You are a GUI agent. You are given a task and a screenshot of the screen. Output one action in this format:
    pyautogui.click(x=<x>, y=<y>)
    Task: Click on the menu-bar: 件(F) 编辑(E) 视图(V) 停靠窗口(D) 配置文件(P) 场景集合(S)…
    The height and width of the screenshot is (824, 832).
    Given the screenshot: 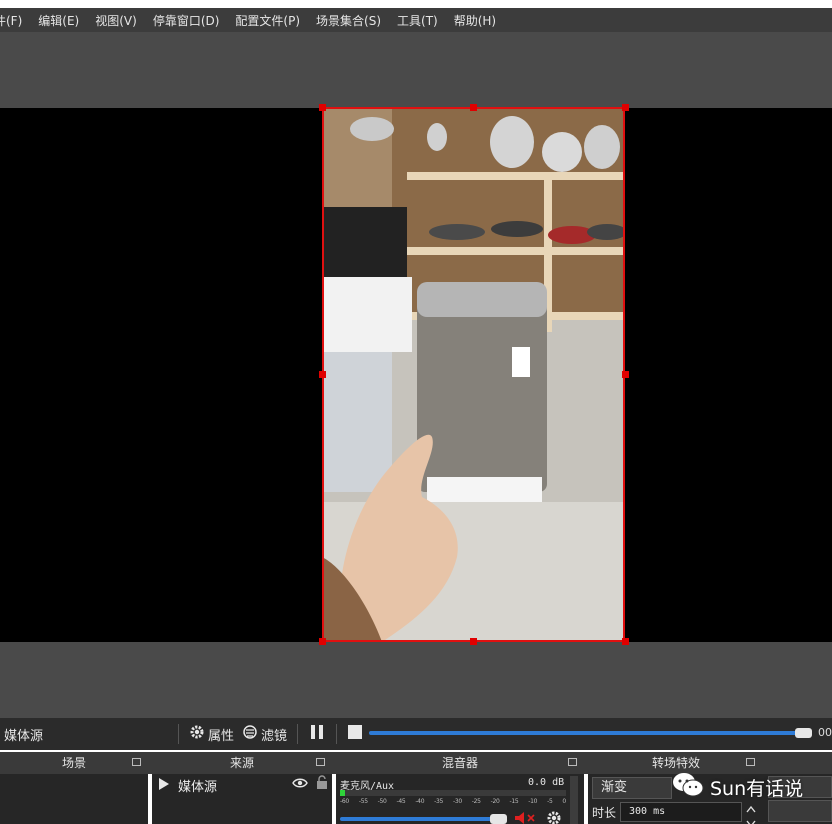 What is the action you would take?
    pyautogui.click(x=416, y=20)
    